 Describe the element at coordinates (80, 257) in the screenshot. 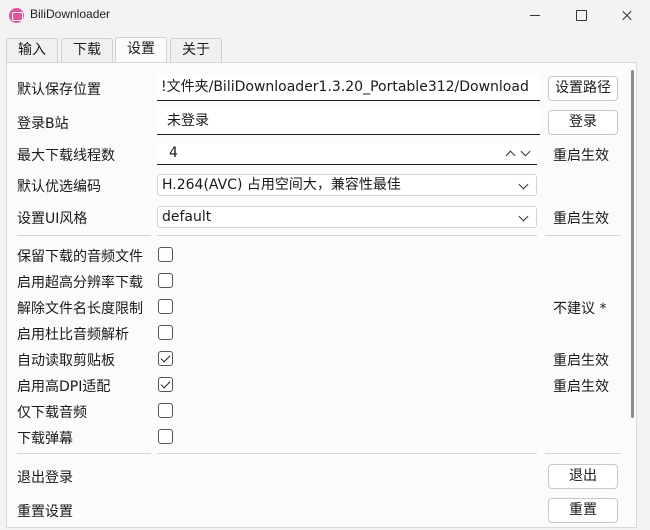

I see `keep-audio-label: 保留下载的音频文件` at that location.